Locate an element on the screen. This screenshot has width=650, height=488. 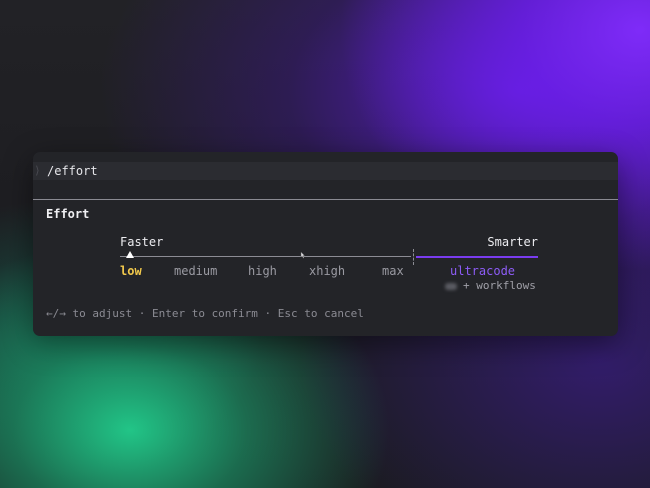
smarter-label: Smarter is located at coordinates (512, 242).